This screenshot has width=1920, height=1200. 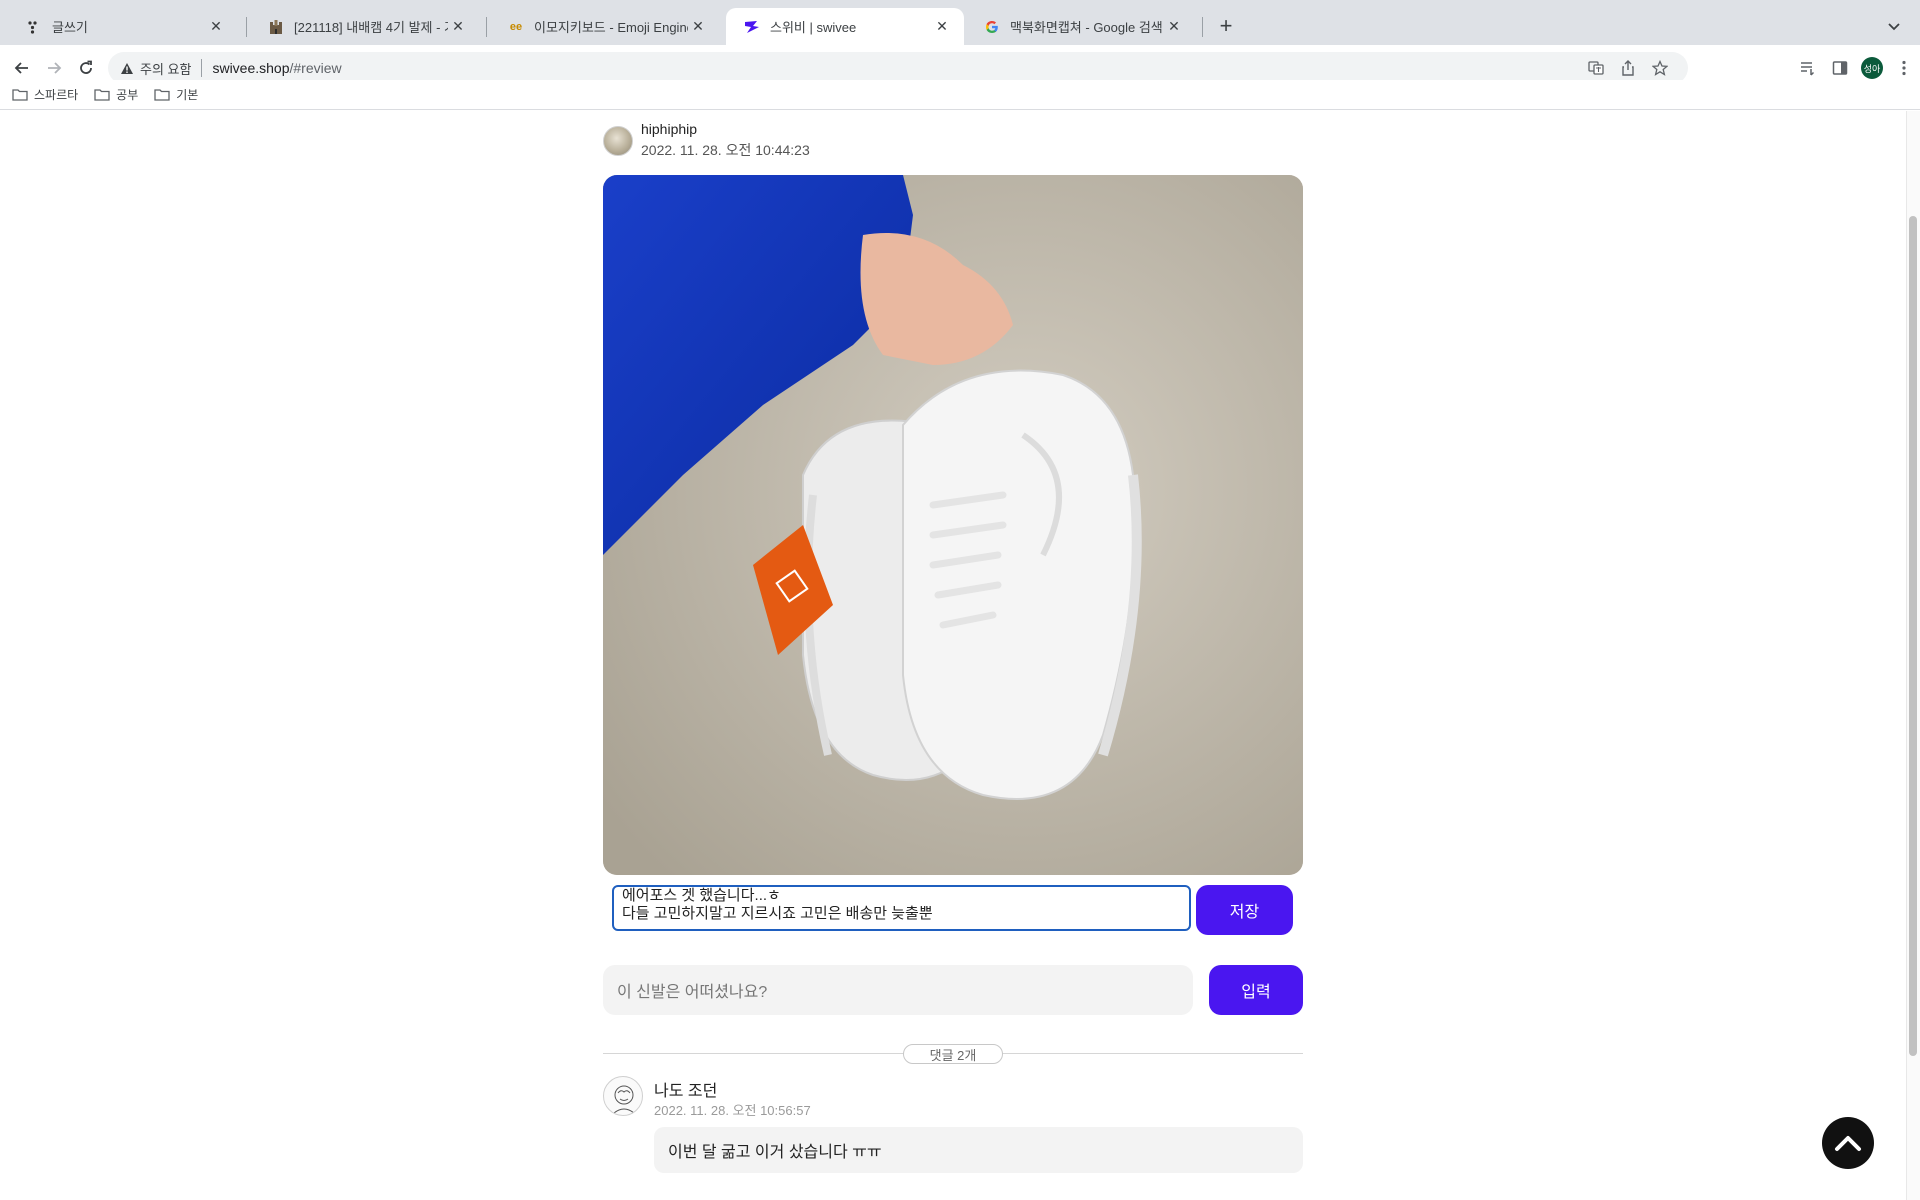 I want to click on comment-count-divider: 댓글 2개, so click(x=953, y=1054).